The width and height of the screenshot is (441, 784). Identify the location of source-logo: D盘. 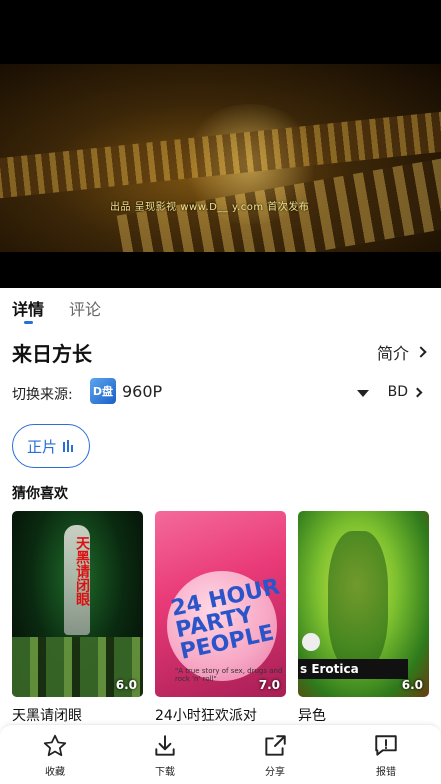
(103, 391).